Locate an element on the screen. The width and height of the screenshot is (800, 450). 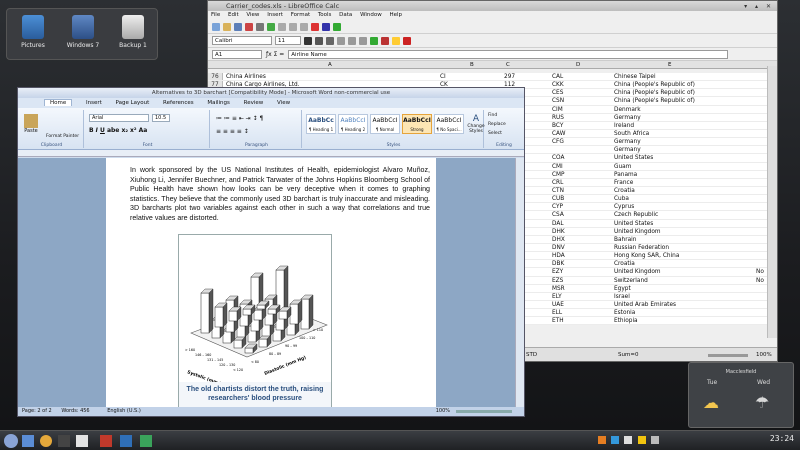
cell-d: CSN is located at coordinates (558, 101).